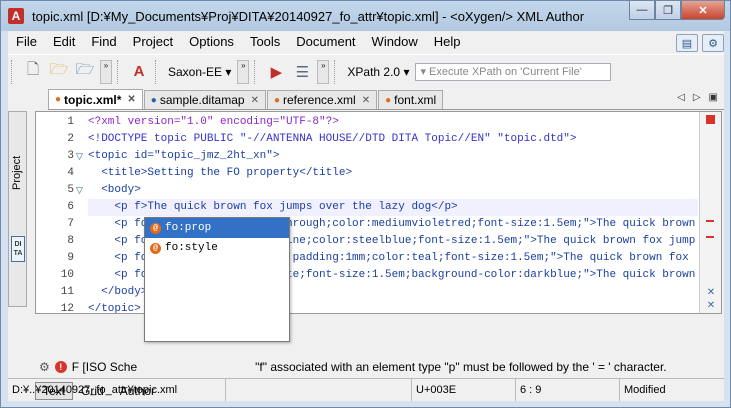  What do you see at coordinates (302, 72) in the screenshot?
I see `configure-transformation-icon: ☰` at bounding box center [302, 72].